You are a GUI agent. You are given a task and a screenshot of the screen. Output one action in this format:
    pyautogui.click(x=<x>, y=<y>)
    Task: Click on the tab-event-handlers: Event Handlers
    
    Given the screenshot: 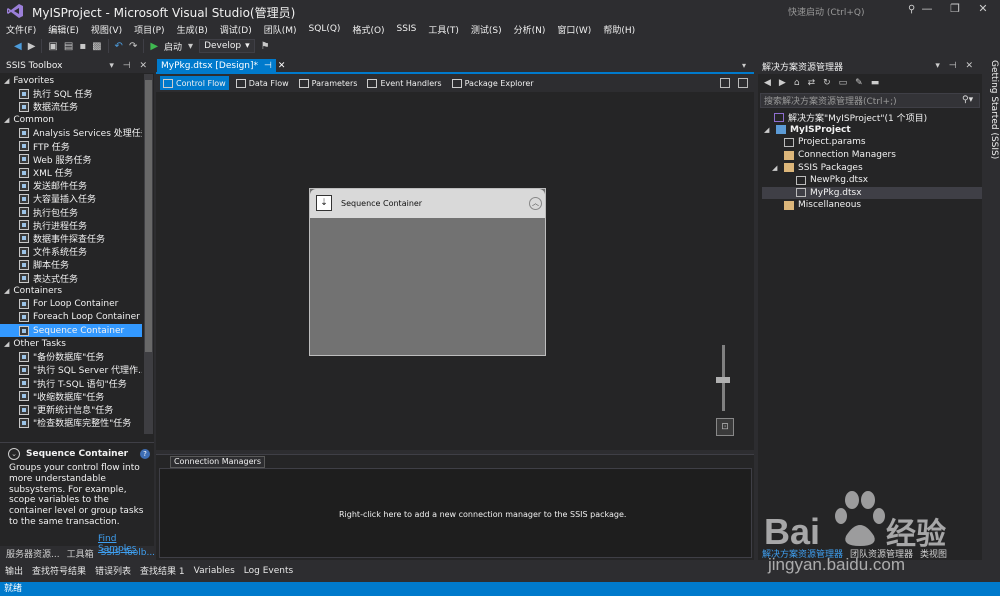 What is the action you would take?
    pyautogui.click(x=404, y=83)
    